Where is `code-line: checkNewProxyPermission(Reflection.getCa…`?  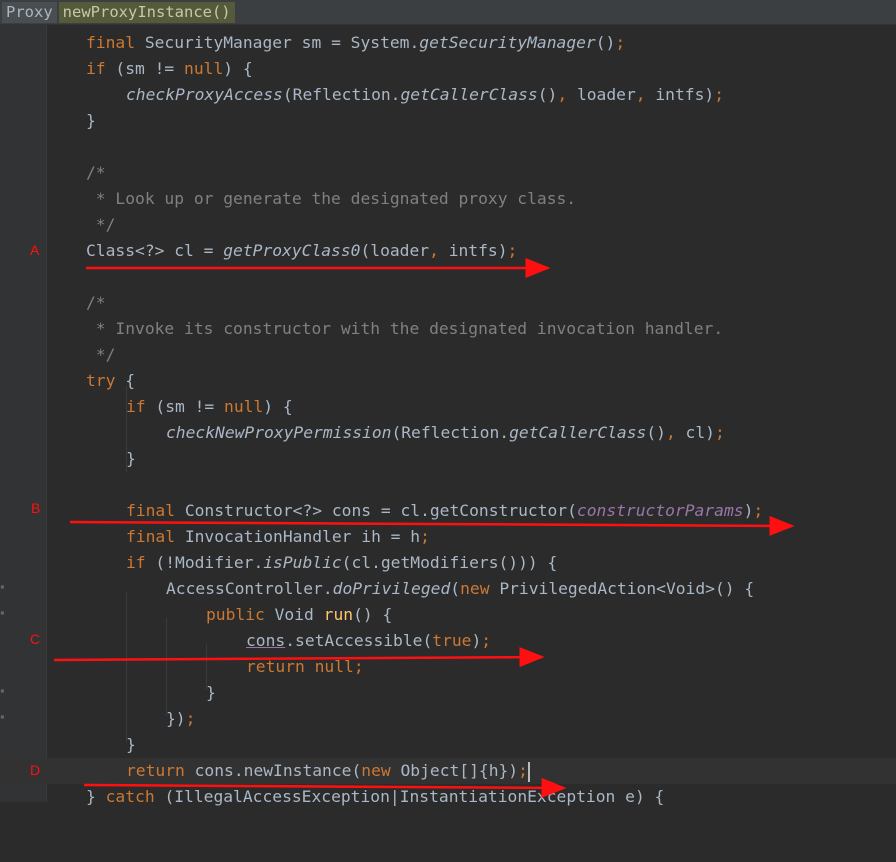 code-line: checkNewProxyPermission(Reflection.getCa… is located at coordinates (445, 432).